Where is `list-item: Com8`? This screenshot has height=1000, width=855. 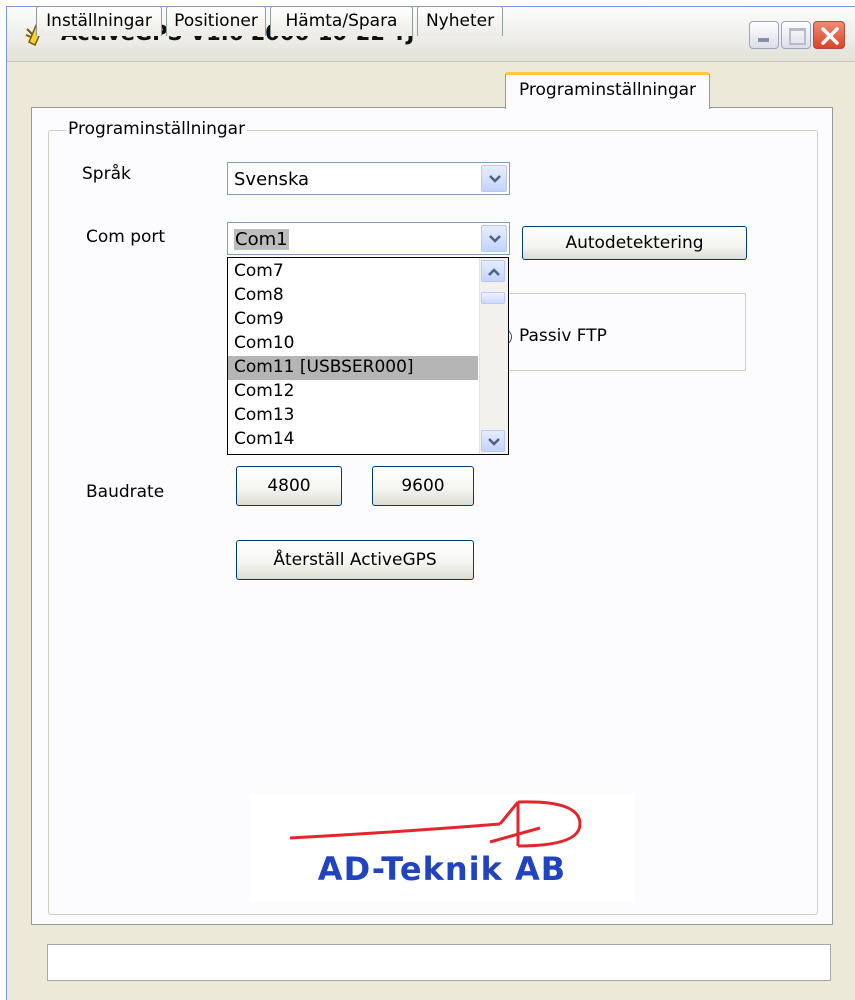
list-item: Com8 is located at coordinates (353, 296).